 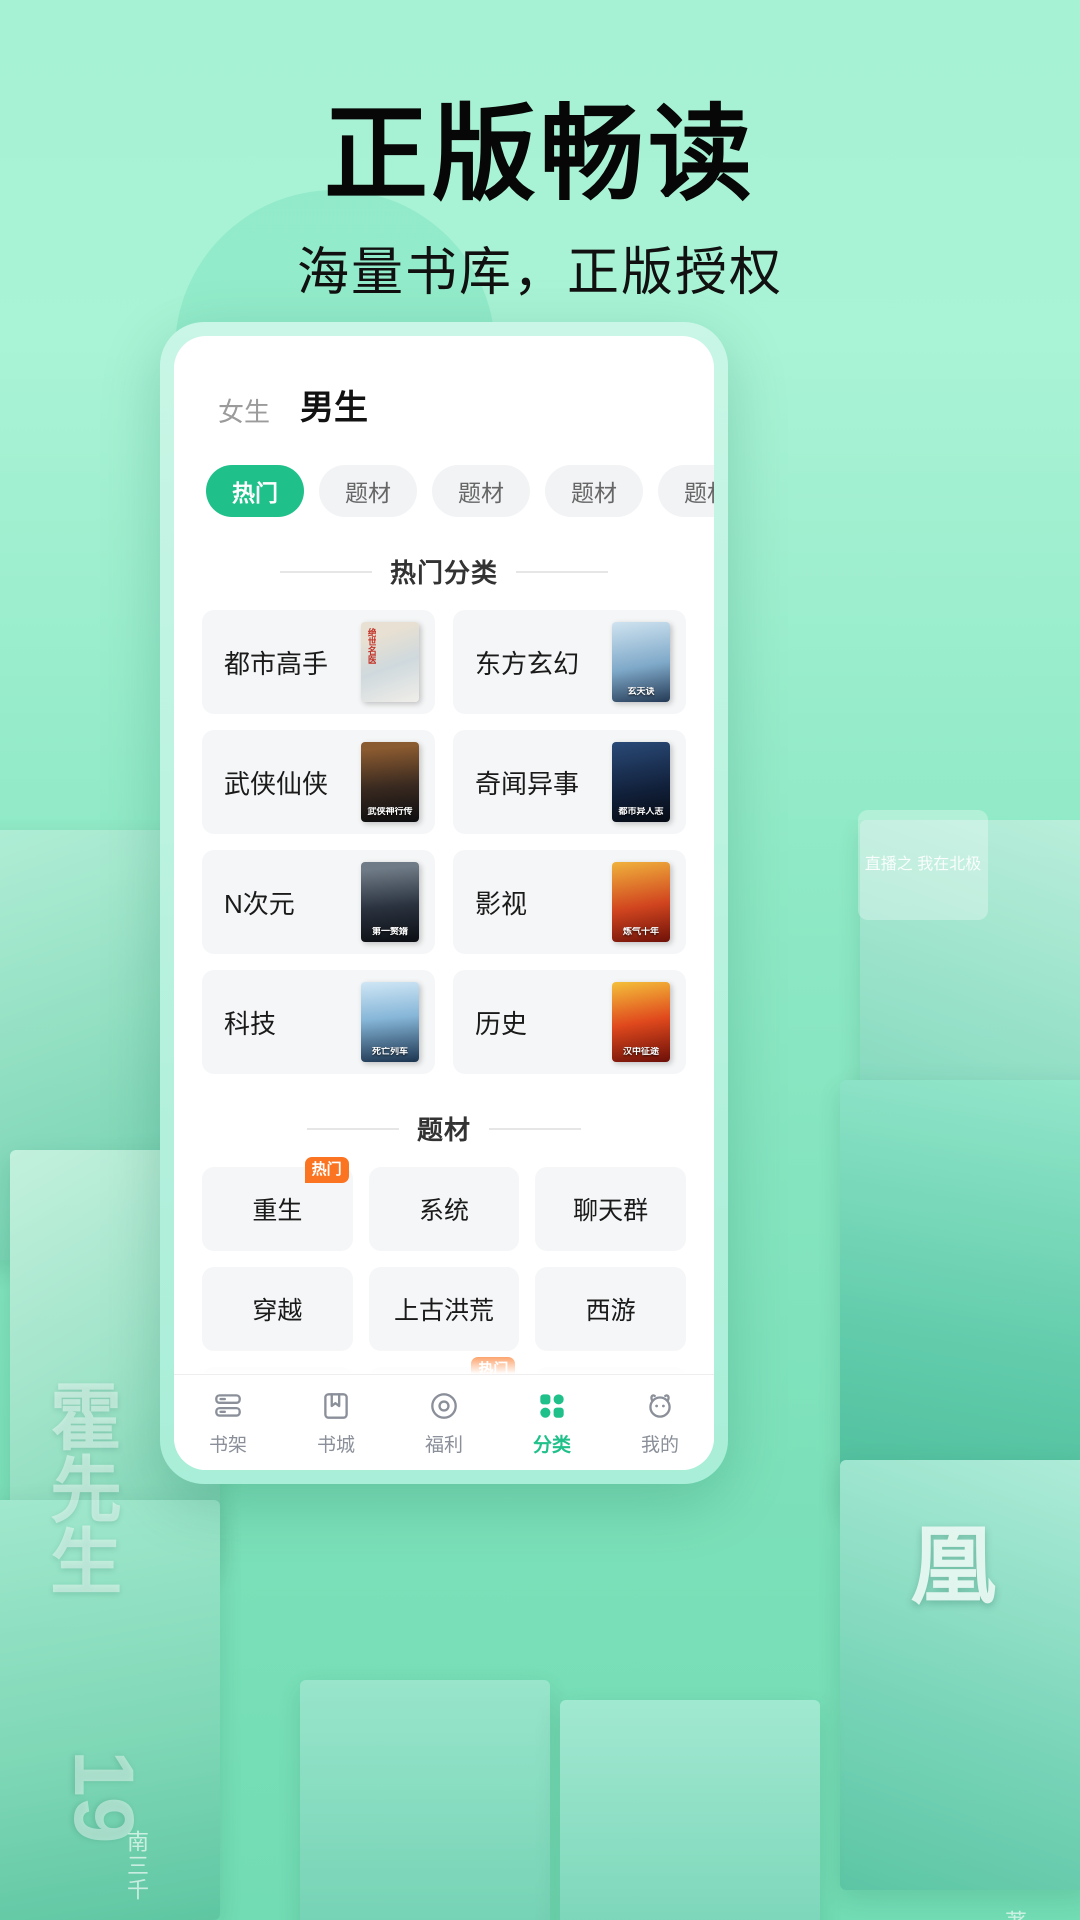 I want to click on nav-item-bookshelf: 书架, so click(x=228, y=1423).